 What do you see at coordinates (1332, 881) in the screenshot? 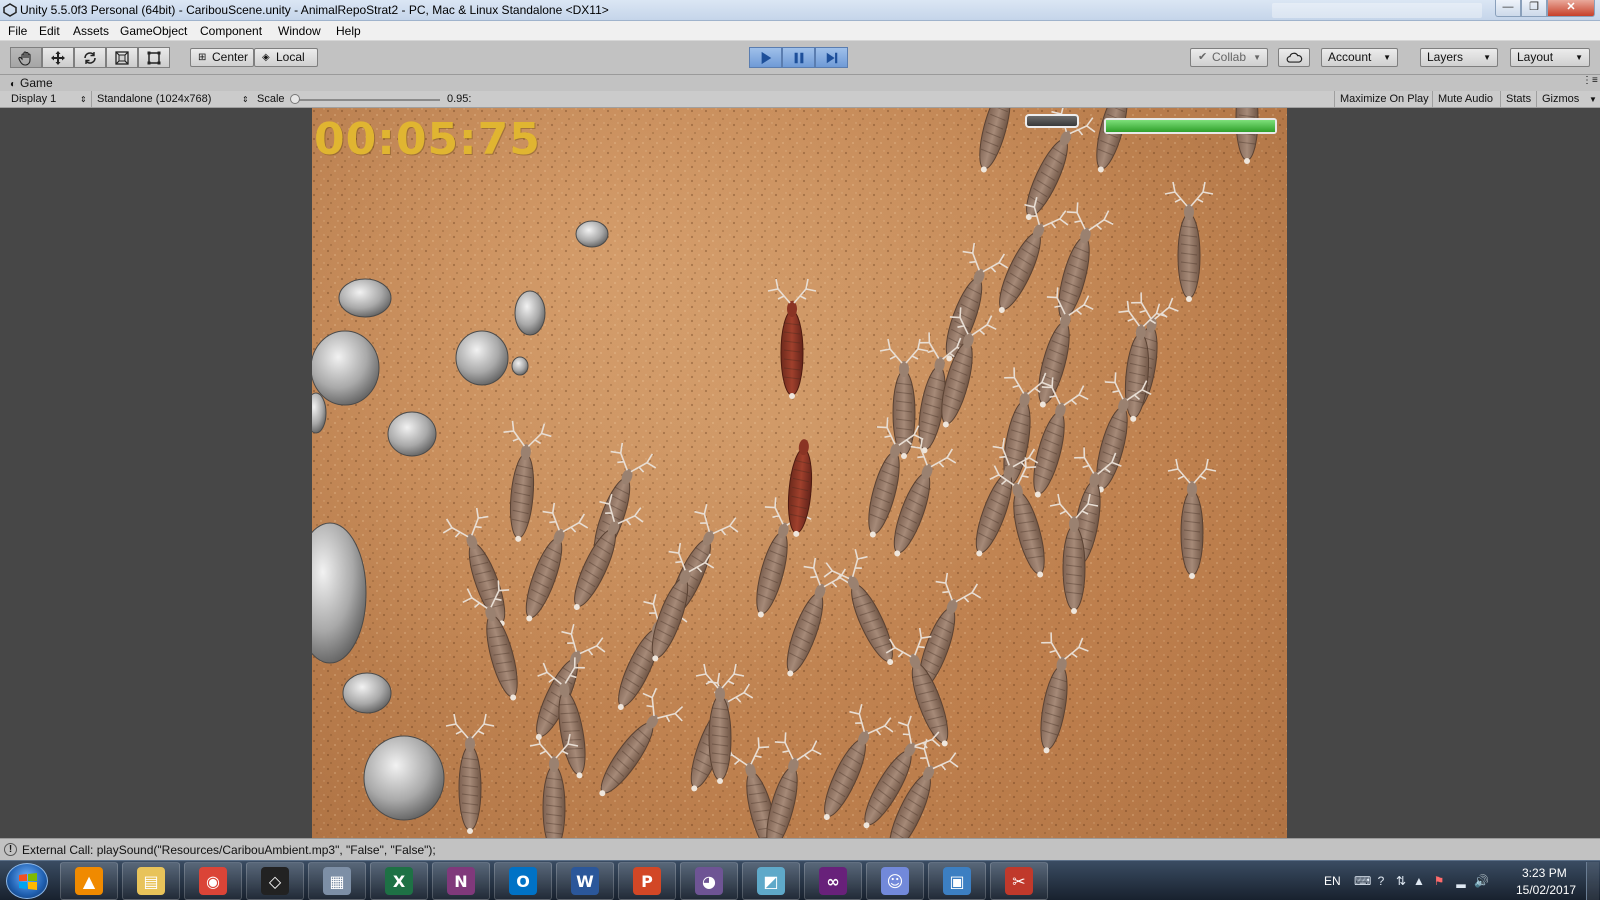
I see `language-indicator: EN` at bounding box center [1332, 881].